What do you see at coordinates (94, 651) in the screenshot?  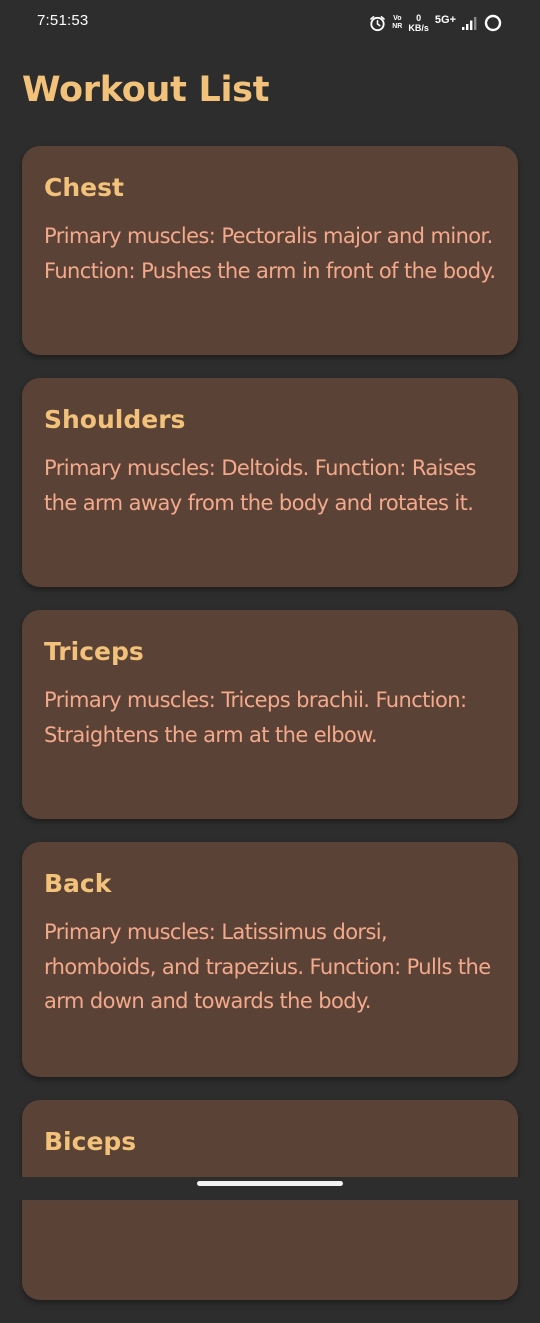 I see `workout-title: Triceps` at bounding box center [94, 651].